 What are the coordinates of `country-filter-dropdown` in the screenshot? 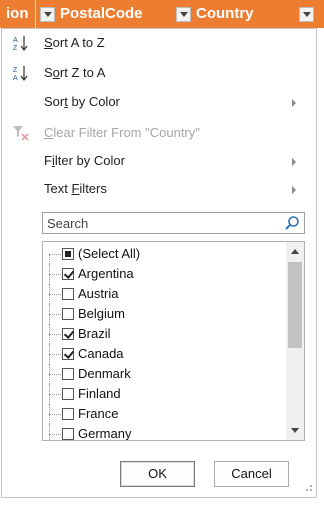 It's located at (306, 14).